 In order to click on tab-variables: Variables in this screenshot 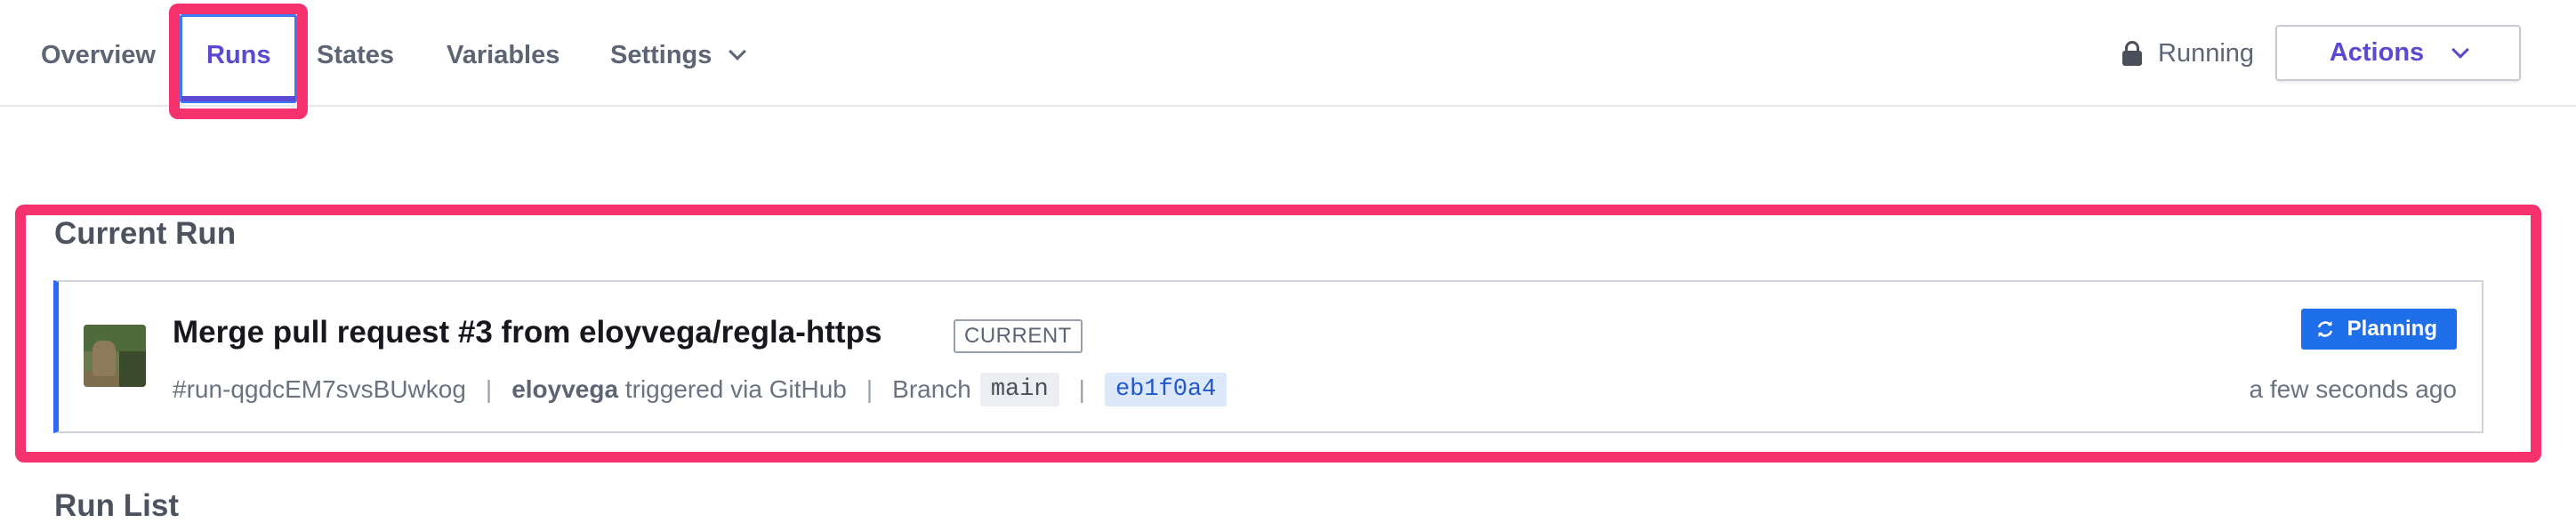, I will do `click(503, 55)`.